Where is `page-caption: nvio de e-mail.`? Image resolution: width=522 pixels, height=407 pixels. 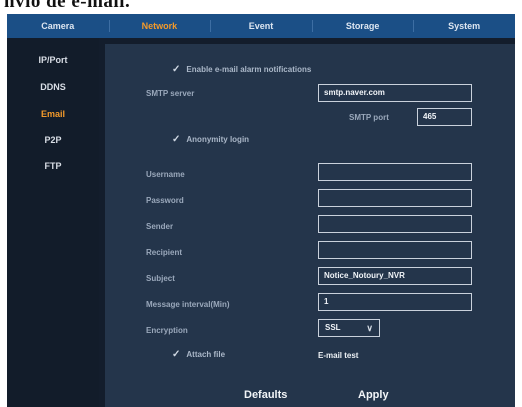 page-caption: nvio de e-mail. is located at coordinates (261, 7).